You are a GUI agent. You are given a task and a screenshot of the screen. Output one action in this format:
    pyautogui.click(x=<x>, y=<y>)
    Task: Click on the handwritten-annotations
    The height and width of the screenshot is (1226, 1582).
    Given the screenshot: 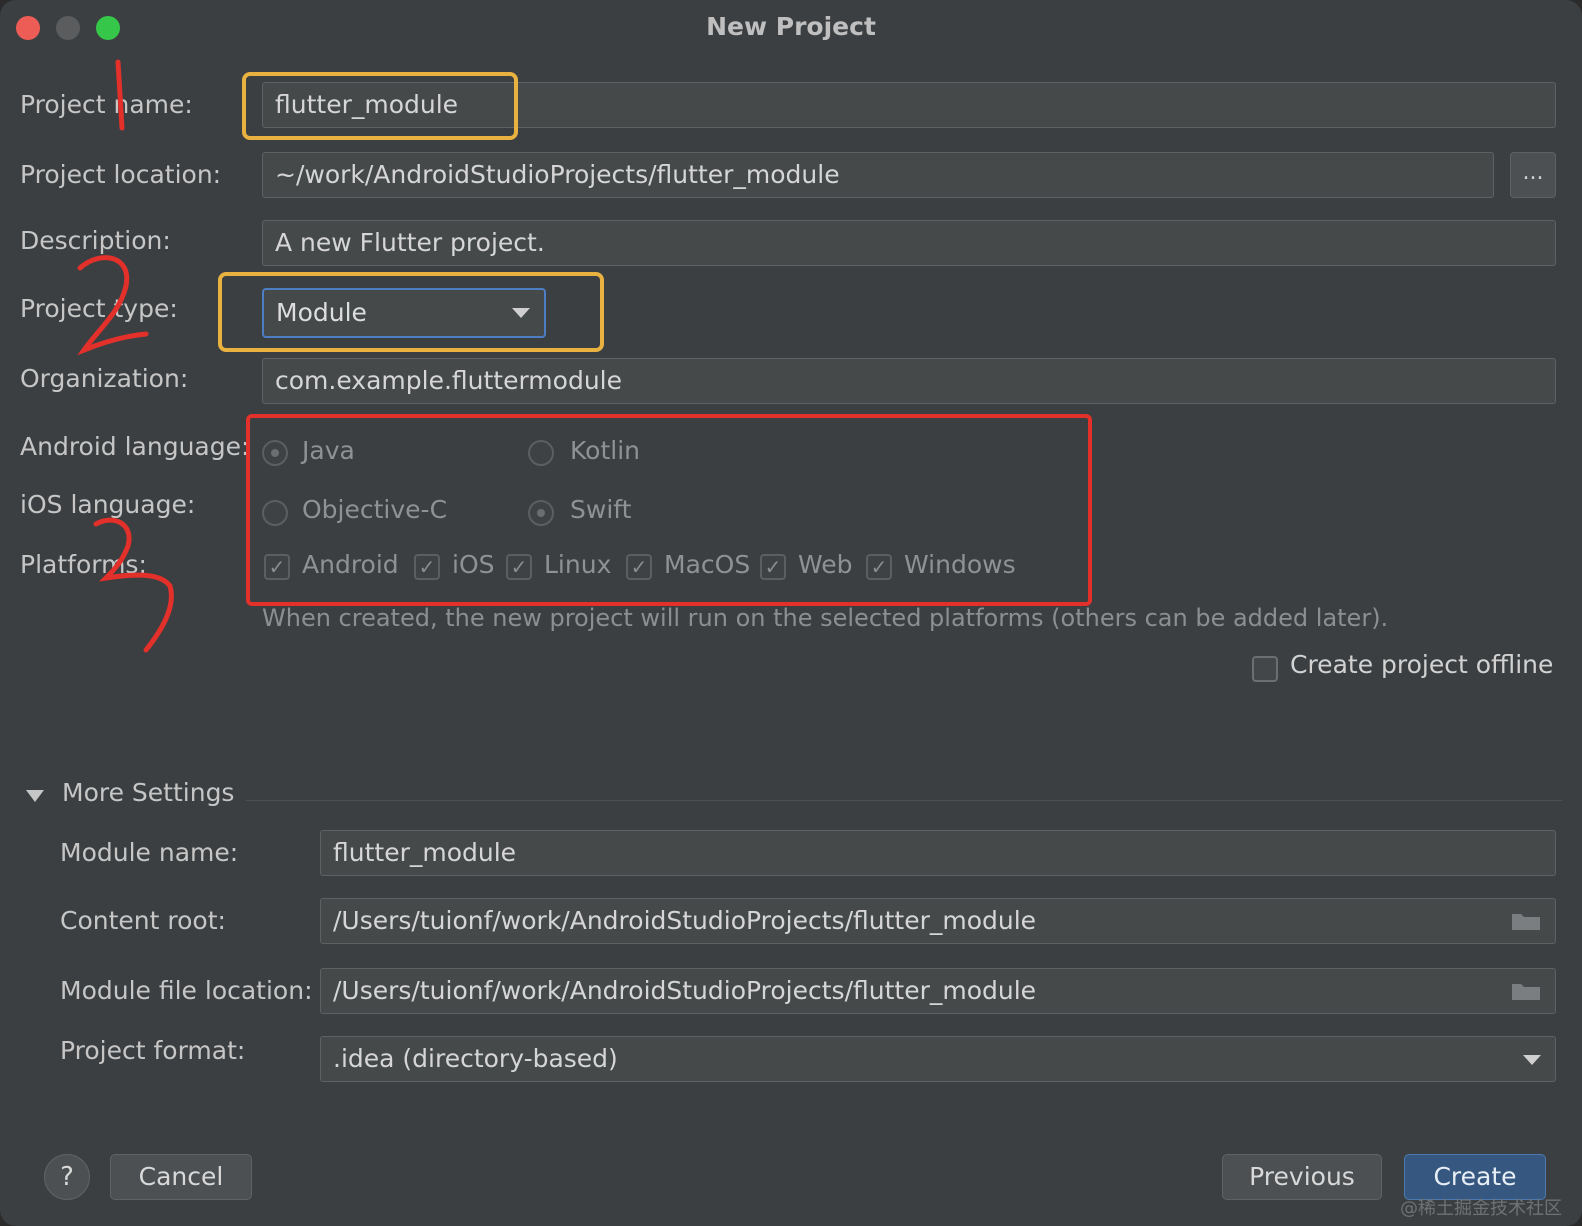 What is the action you would take?
    pyautogui.click(x=125, y=356)
    